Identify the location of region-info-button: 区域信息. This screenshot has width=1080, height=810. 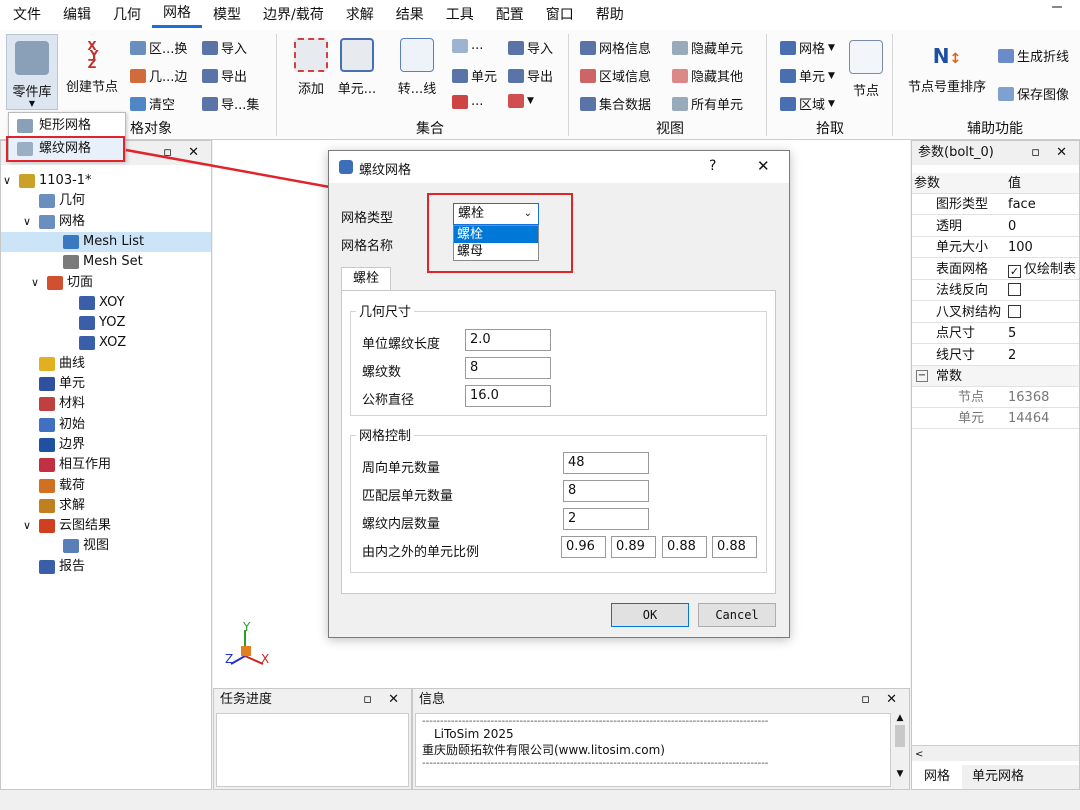
(615, 75).